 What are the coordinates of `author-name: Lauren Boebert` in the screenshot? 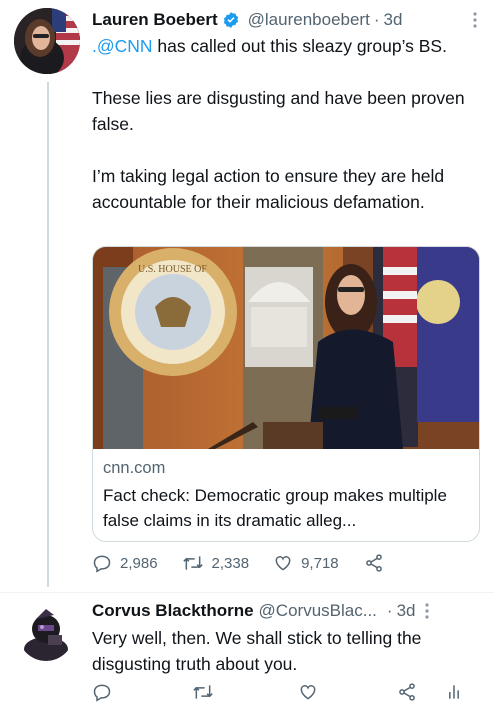 It's located at (155, 20).